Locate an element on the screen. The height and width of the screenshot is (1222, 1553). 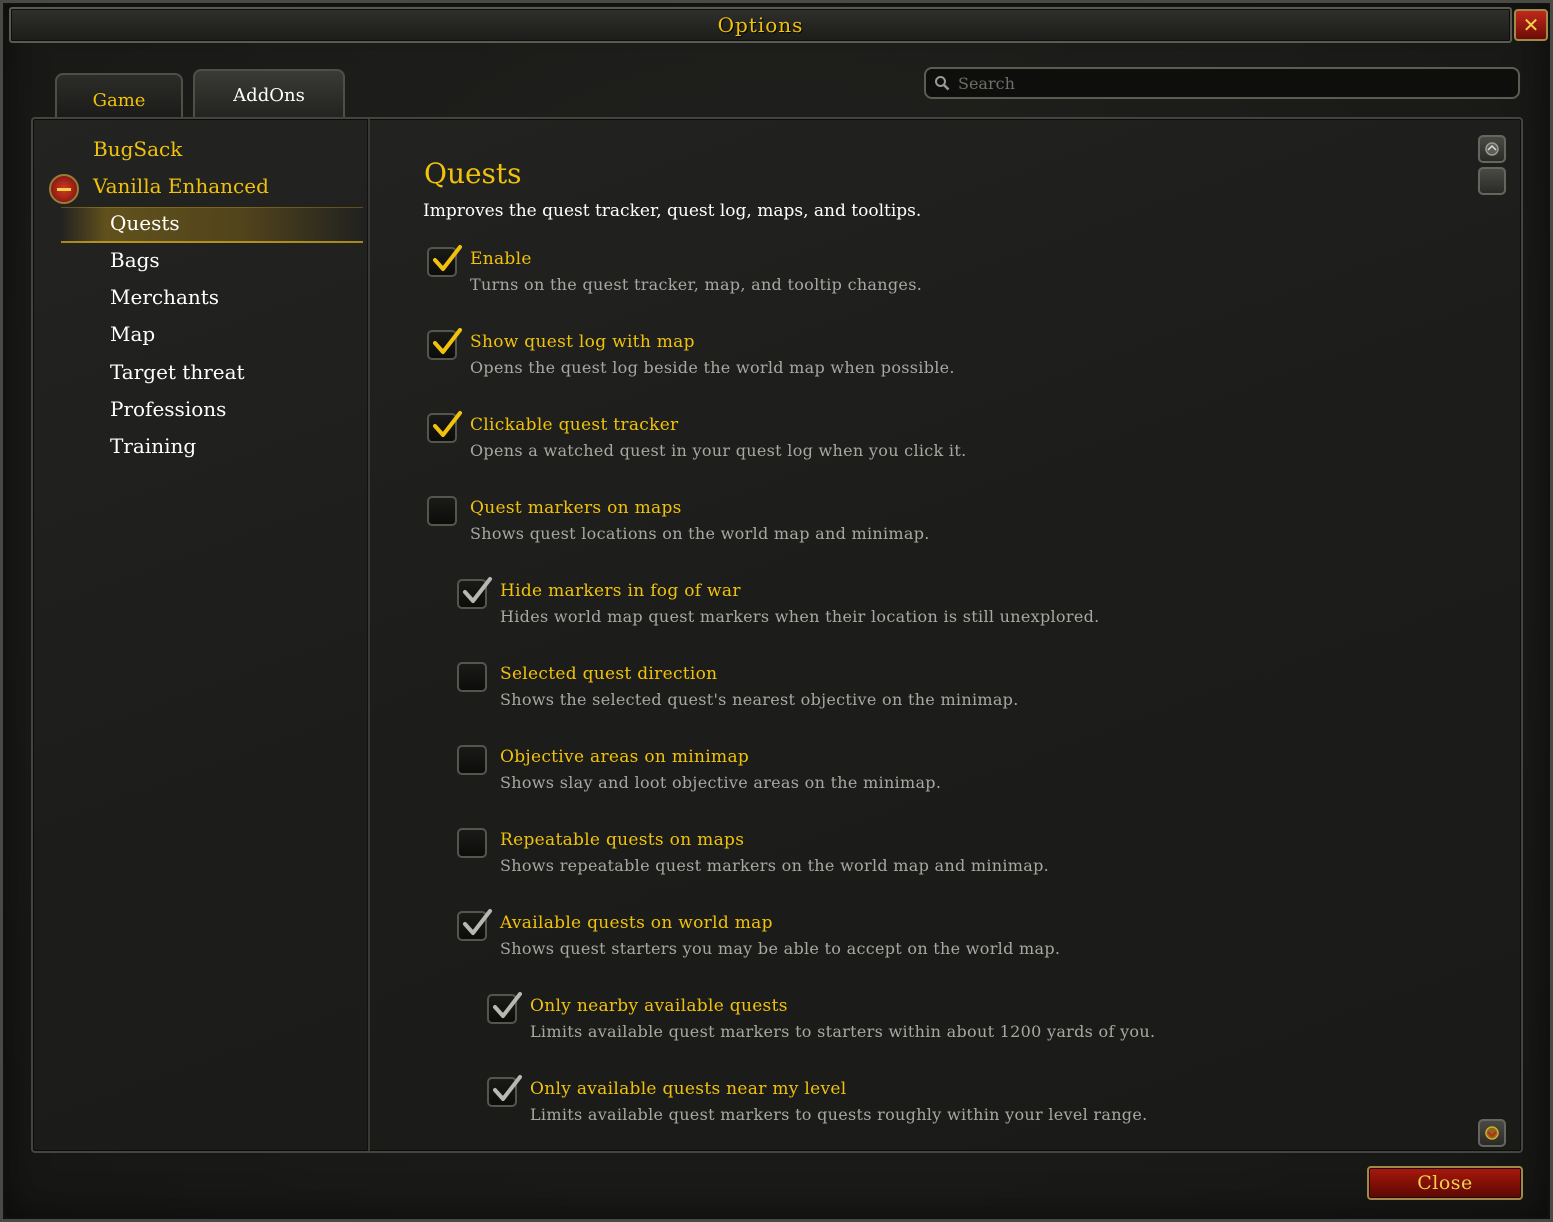
sidebar-item-map: Map is located at coordinates (132, 334).